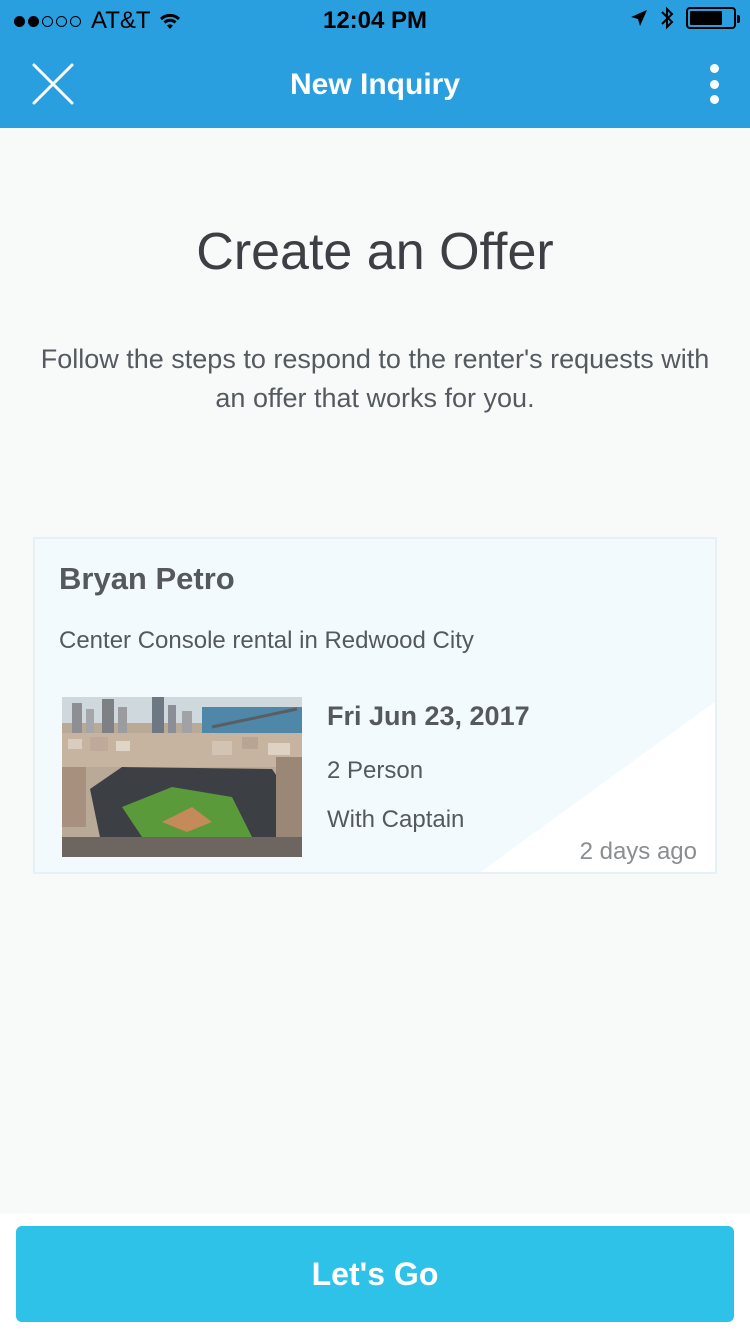  I want to click on stadium-image, so click(182, 777).